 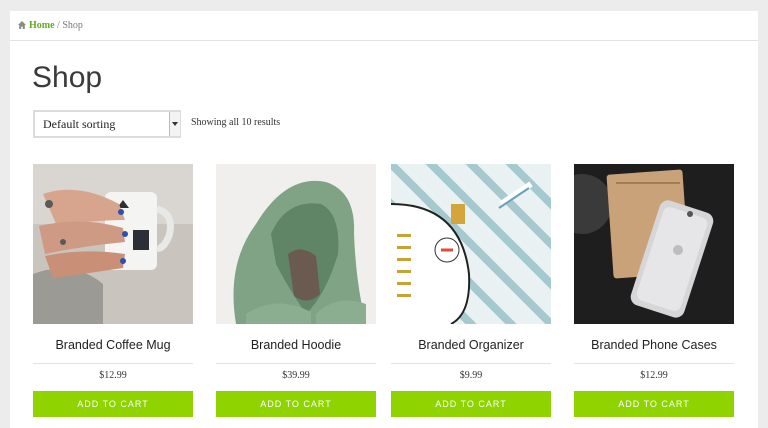 I want to click on page-title: Shop, so click(x=67, y=77).